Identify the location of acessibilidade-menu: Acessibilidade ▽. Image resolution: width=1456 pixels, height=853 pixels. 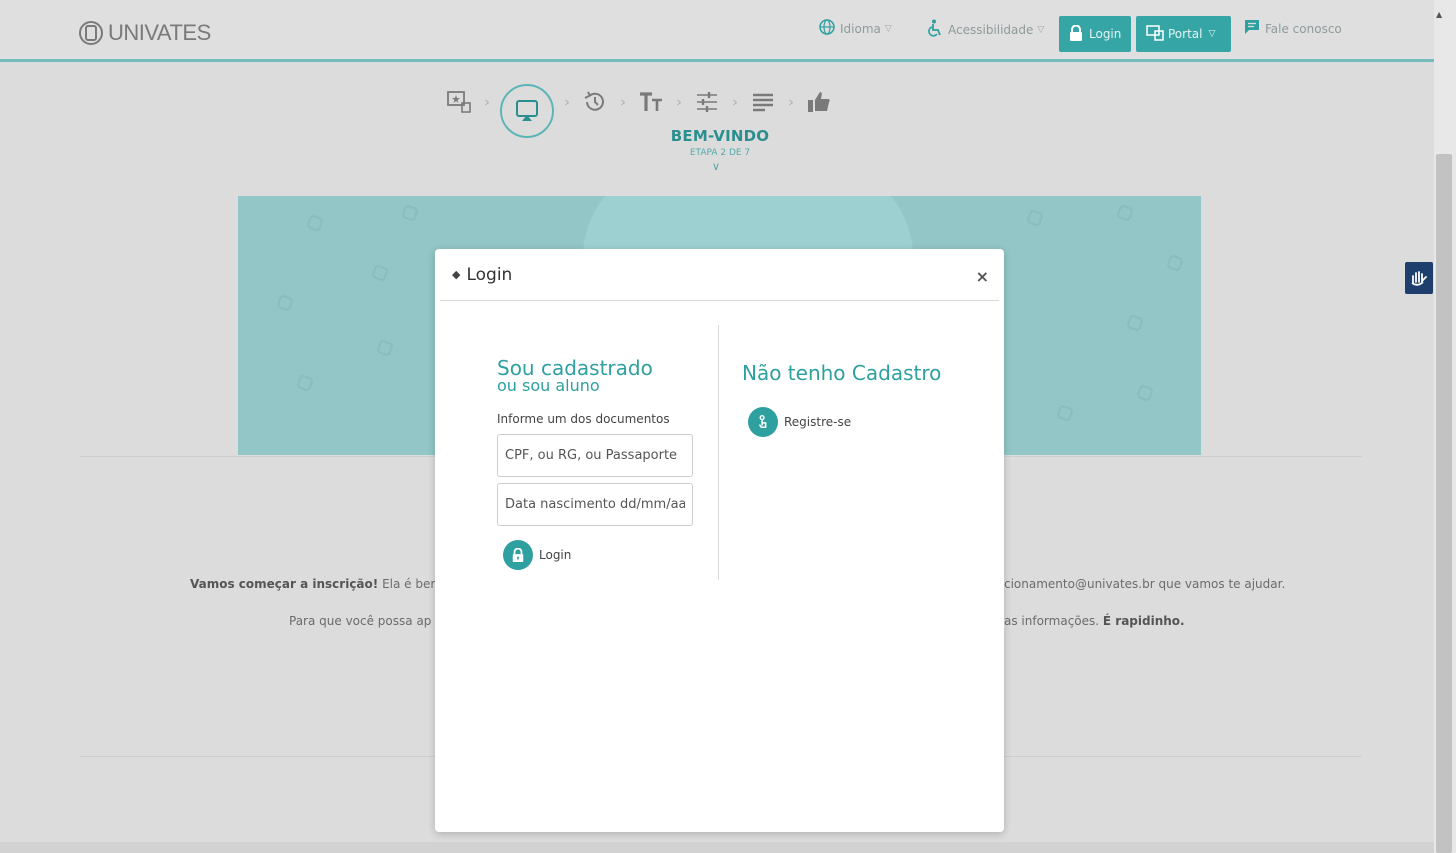
(985, 29).